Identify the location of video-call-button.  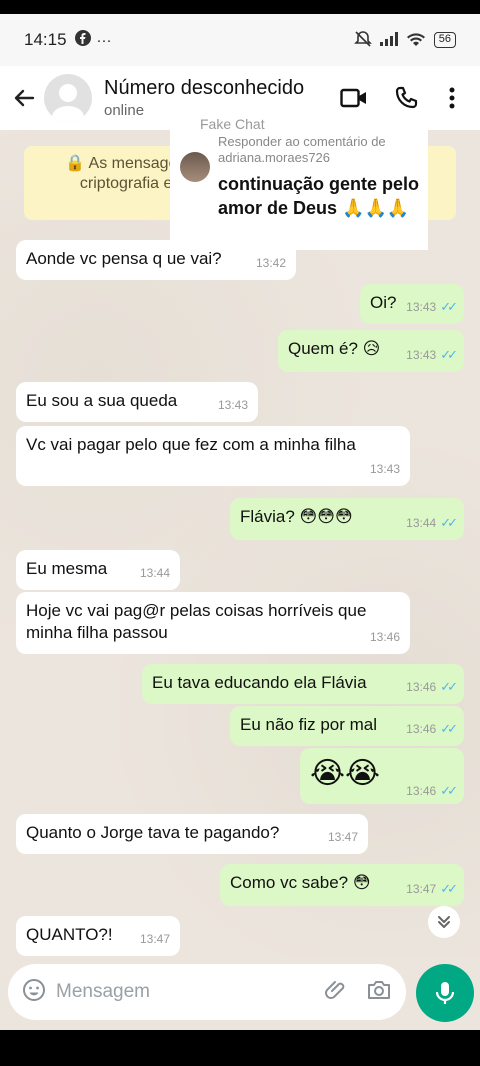
(354, 98).